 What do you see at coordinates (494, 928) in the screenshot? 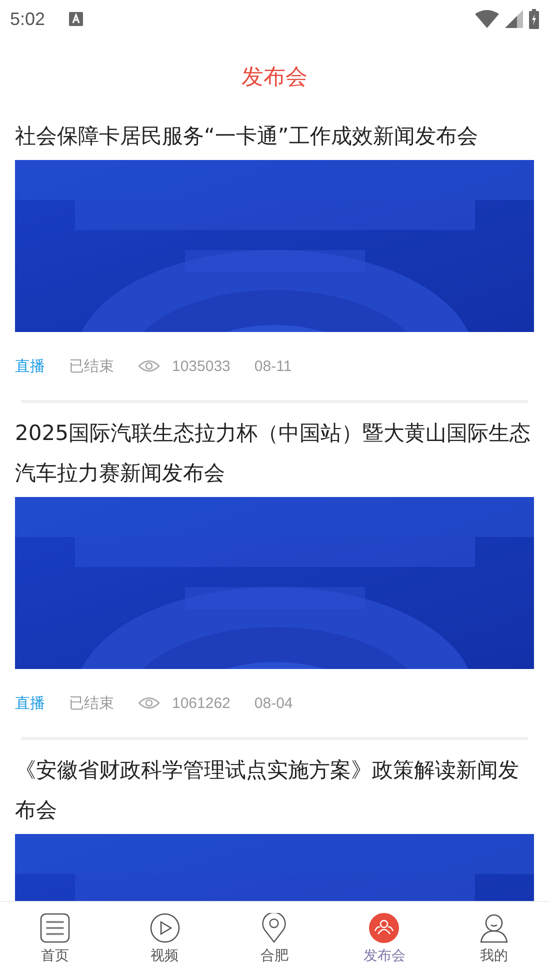
I see `person-icon` at bounding box center [494, 928].